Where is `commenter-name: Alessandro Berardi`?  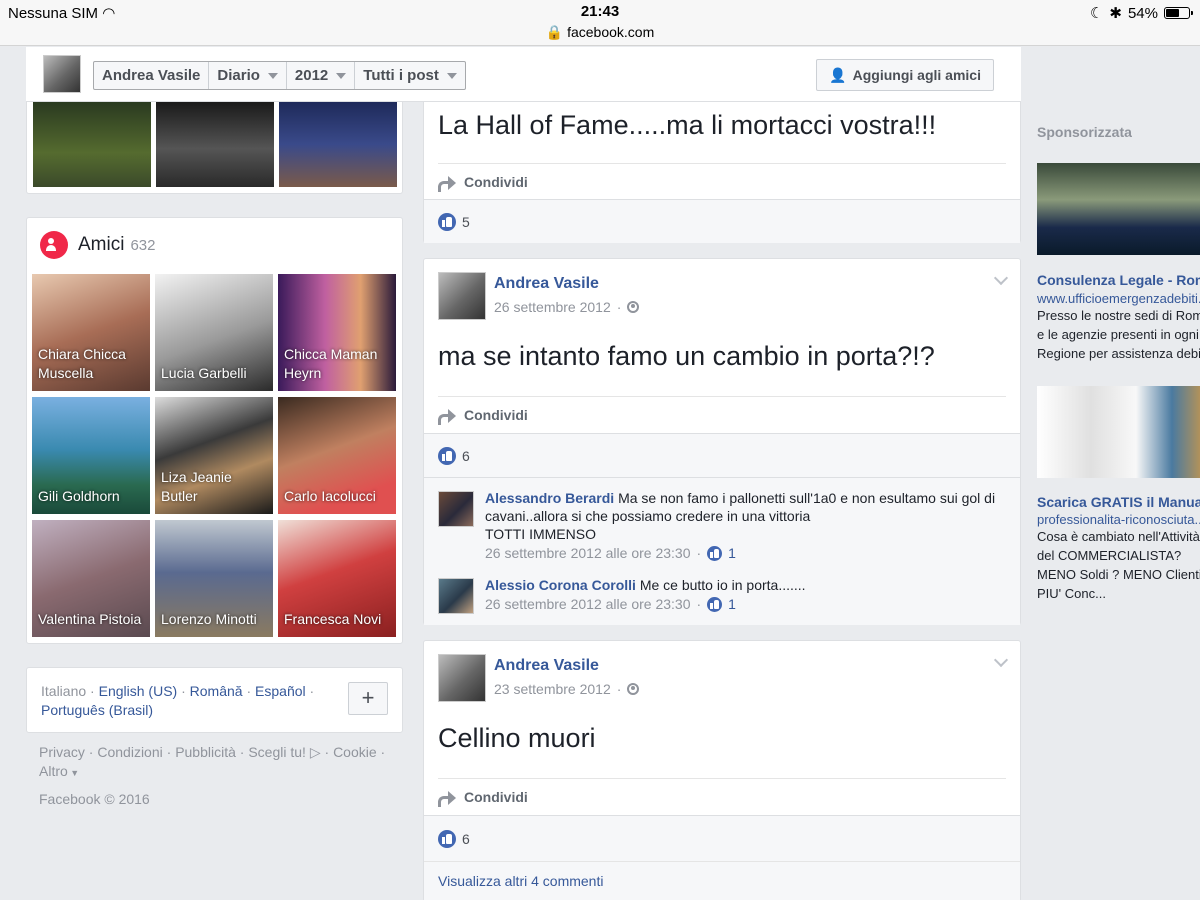 commenter-name: Alessandro Berardi is located at coordinates (549, 498).